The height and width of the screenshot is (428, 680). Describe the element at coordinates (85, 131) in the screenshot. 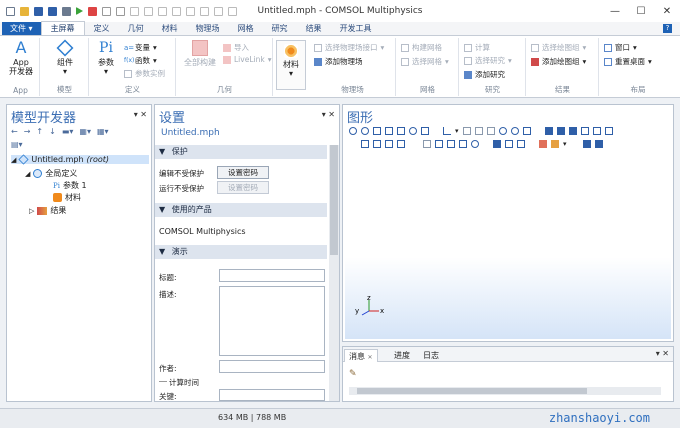

I see `collapse-icon: ▦▾` at that location.